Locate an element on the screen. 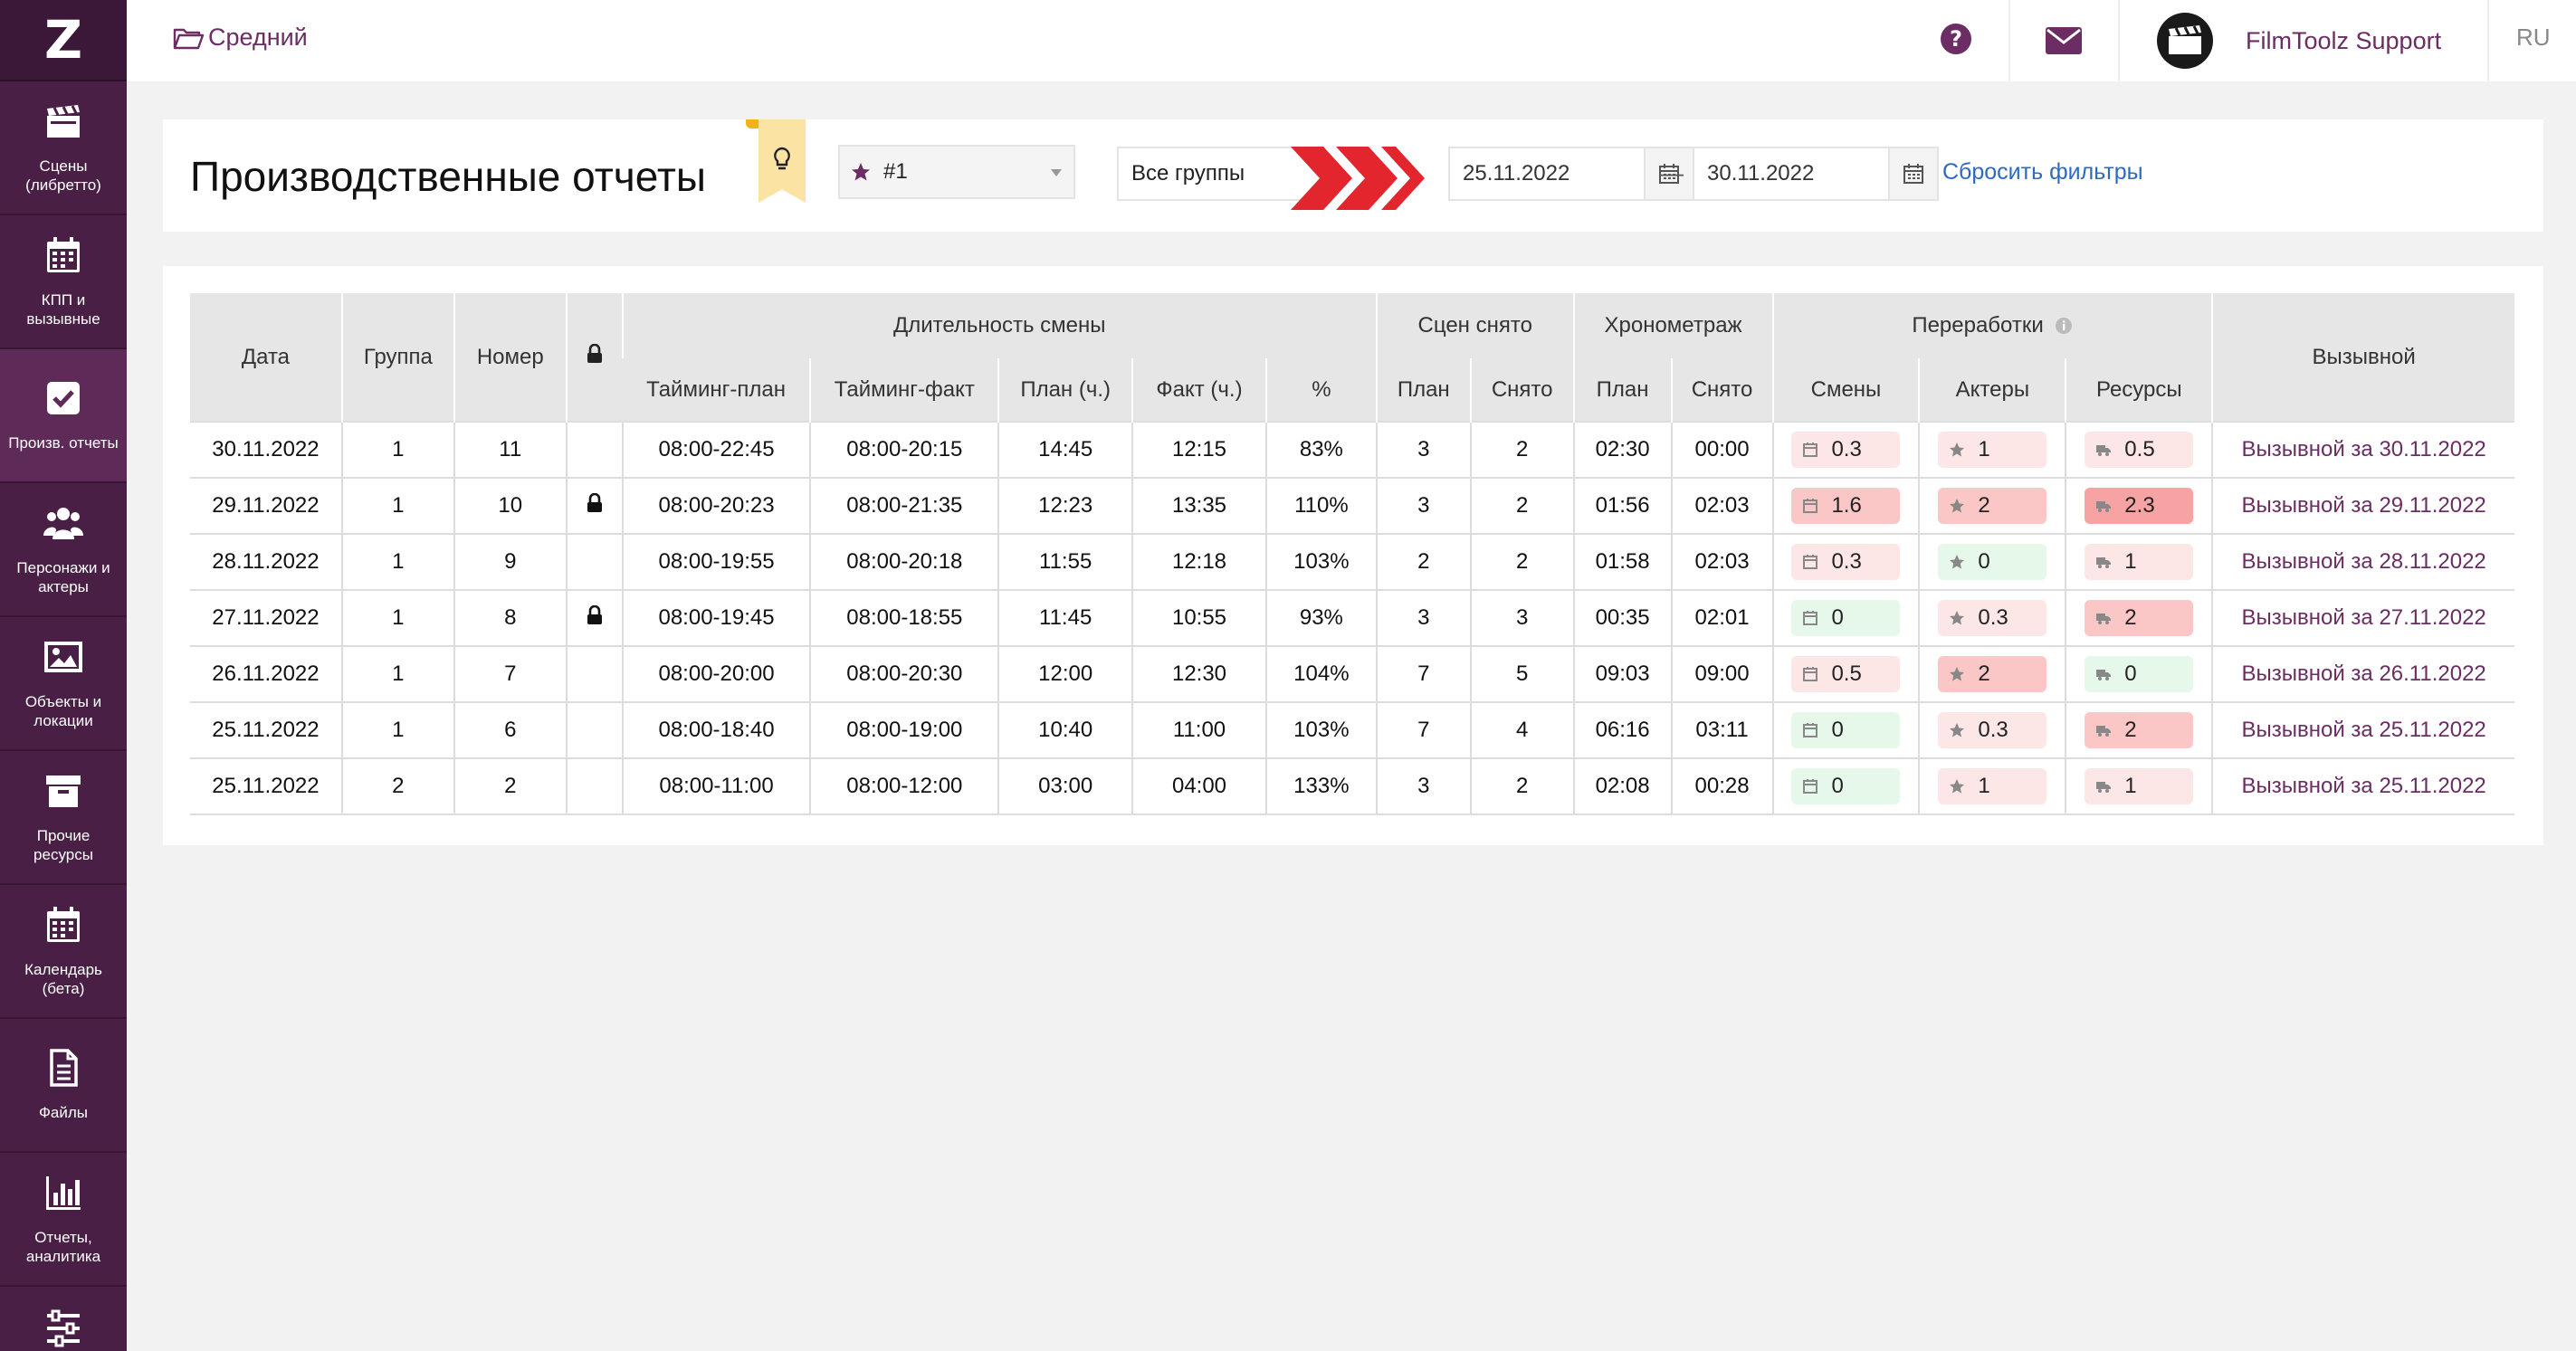  callsheet-link: Вызывной за 28.11.2022 is located at coordinates (2363, 561).